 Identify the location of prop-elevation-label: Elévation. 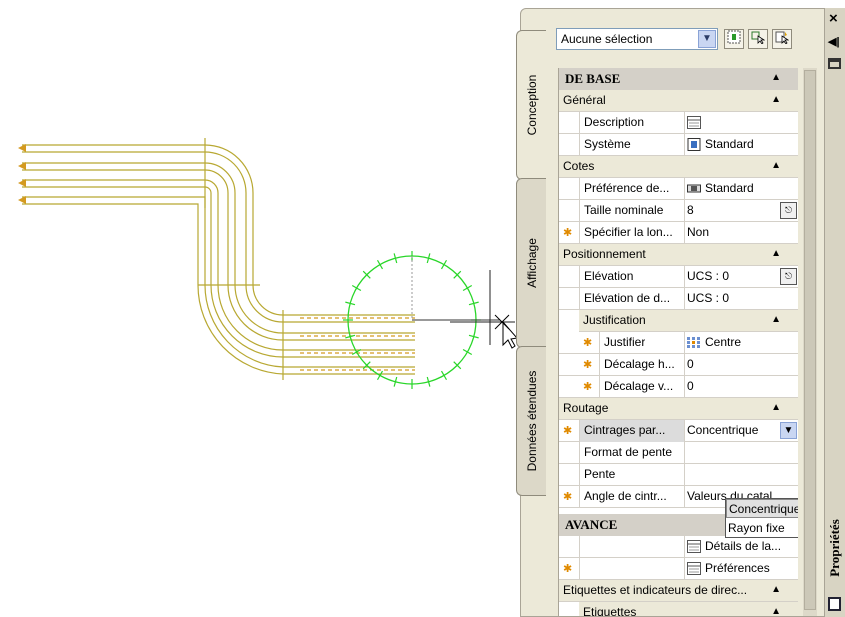
(609, 276).